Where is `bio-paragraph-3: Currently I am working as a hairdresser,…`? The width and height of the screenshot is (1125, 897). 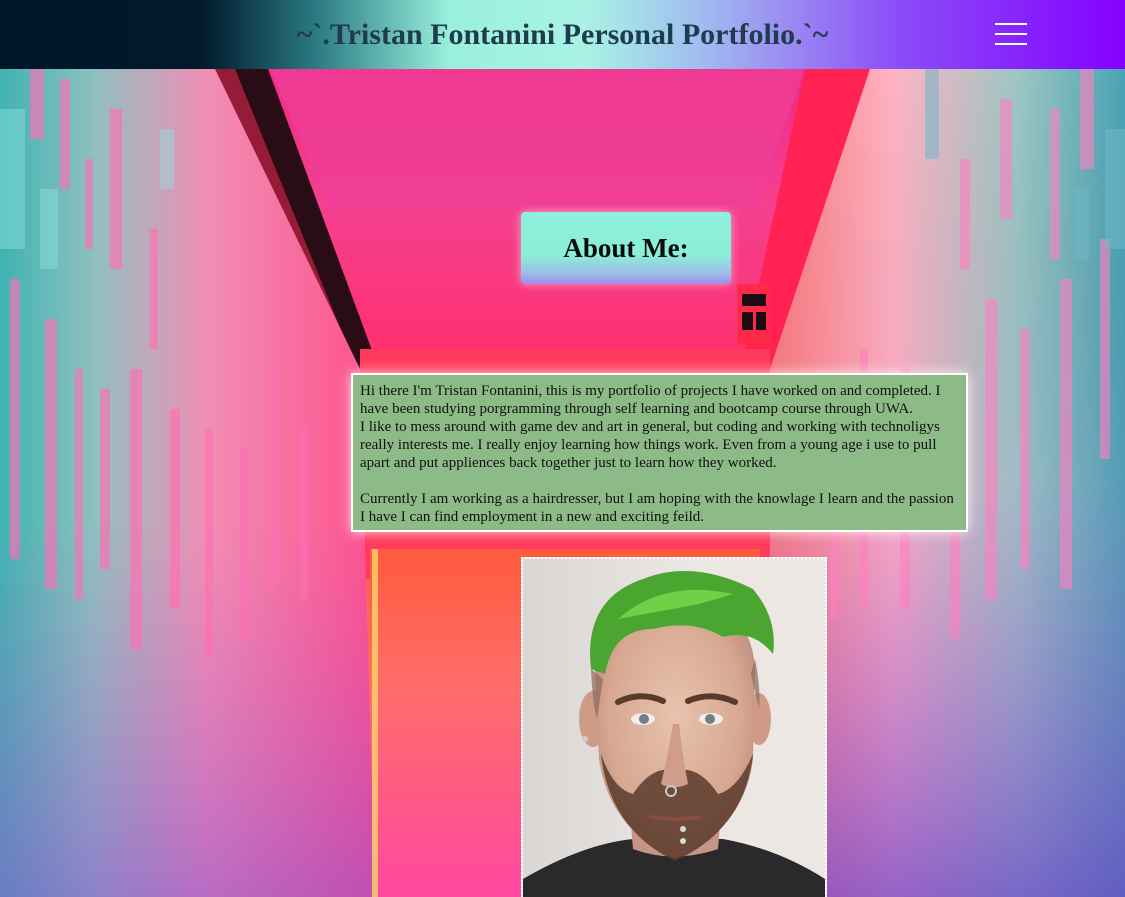
bio-paragraph-3: Currently I am working as a hairdresser,… is located at coordinates (657, 508).